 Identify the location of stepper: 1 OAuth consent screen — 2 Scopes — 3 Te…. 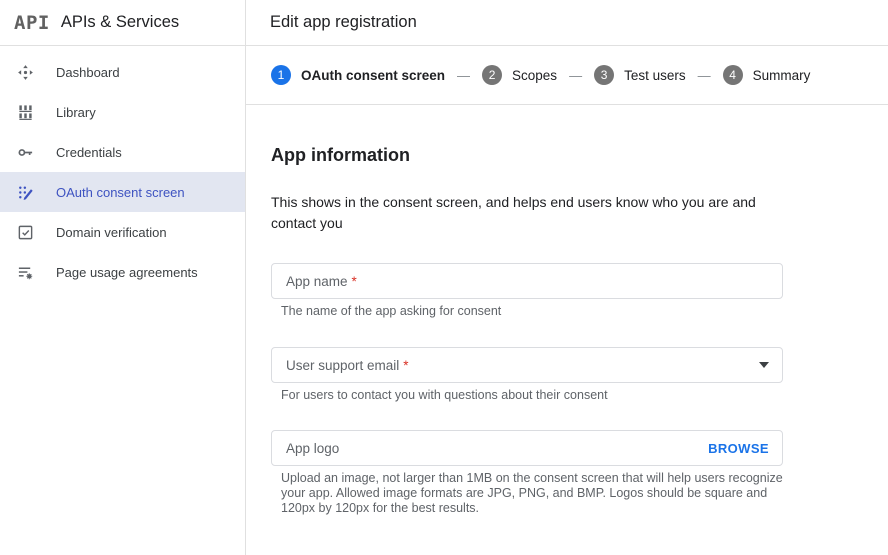
(567, 75).